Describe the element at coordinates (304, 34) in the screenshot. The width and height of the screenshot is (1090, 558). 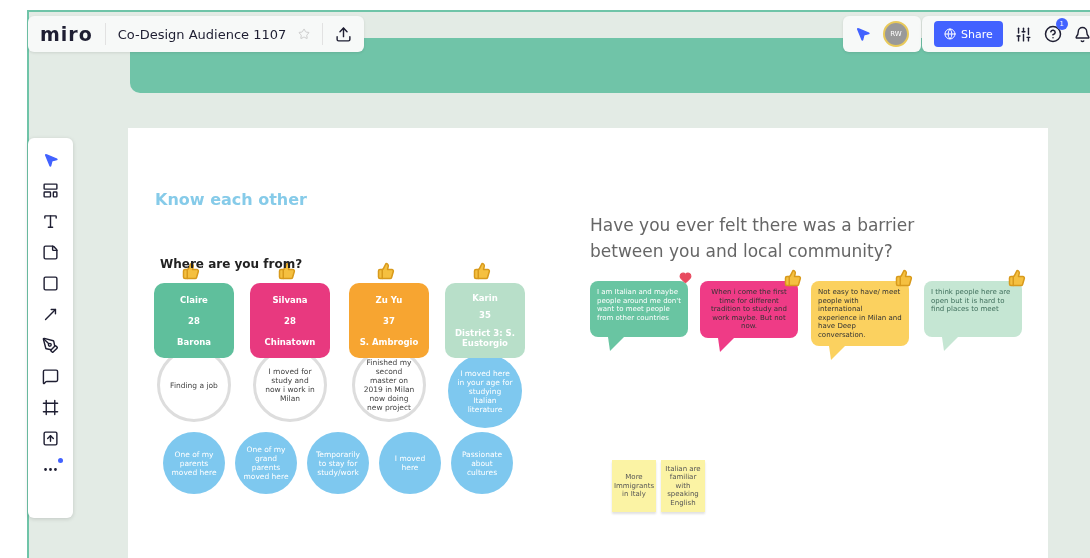
I see `star-icon` at that location.